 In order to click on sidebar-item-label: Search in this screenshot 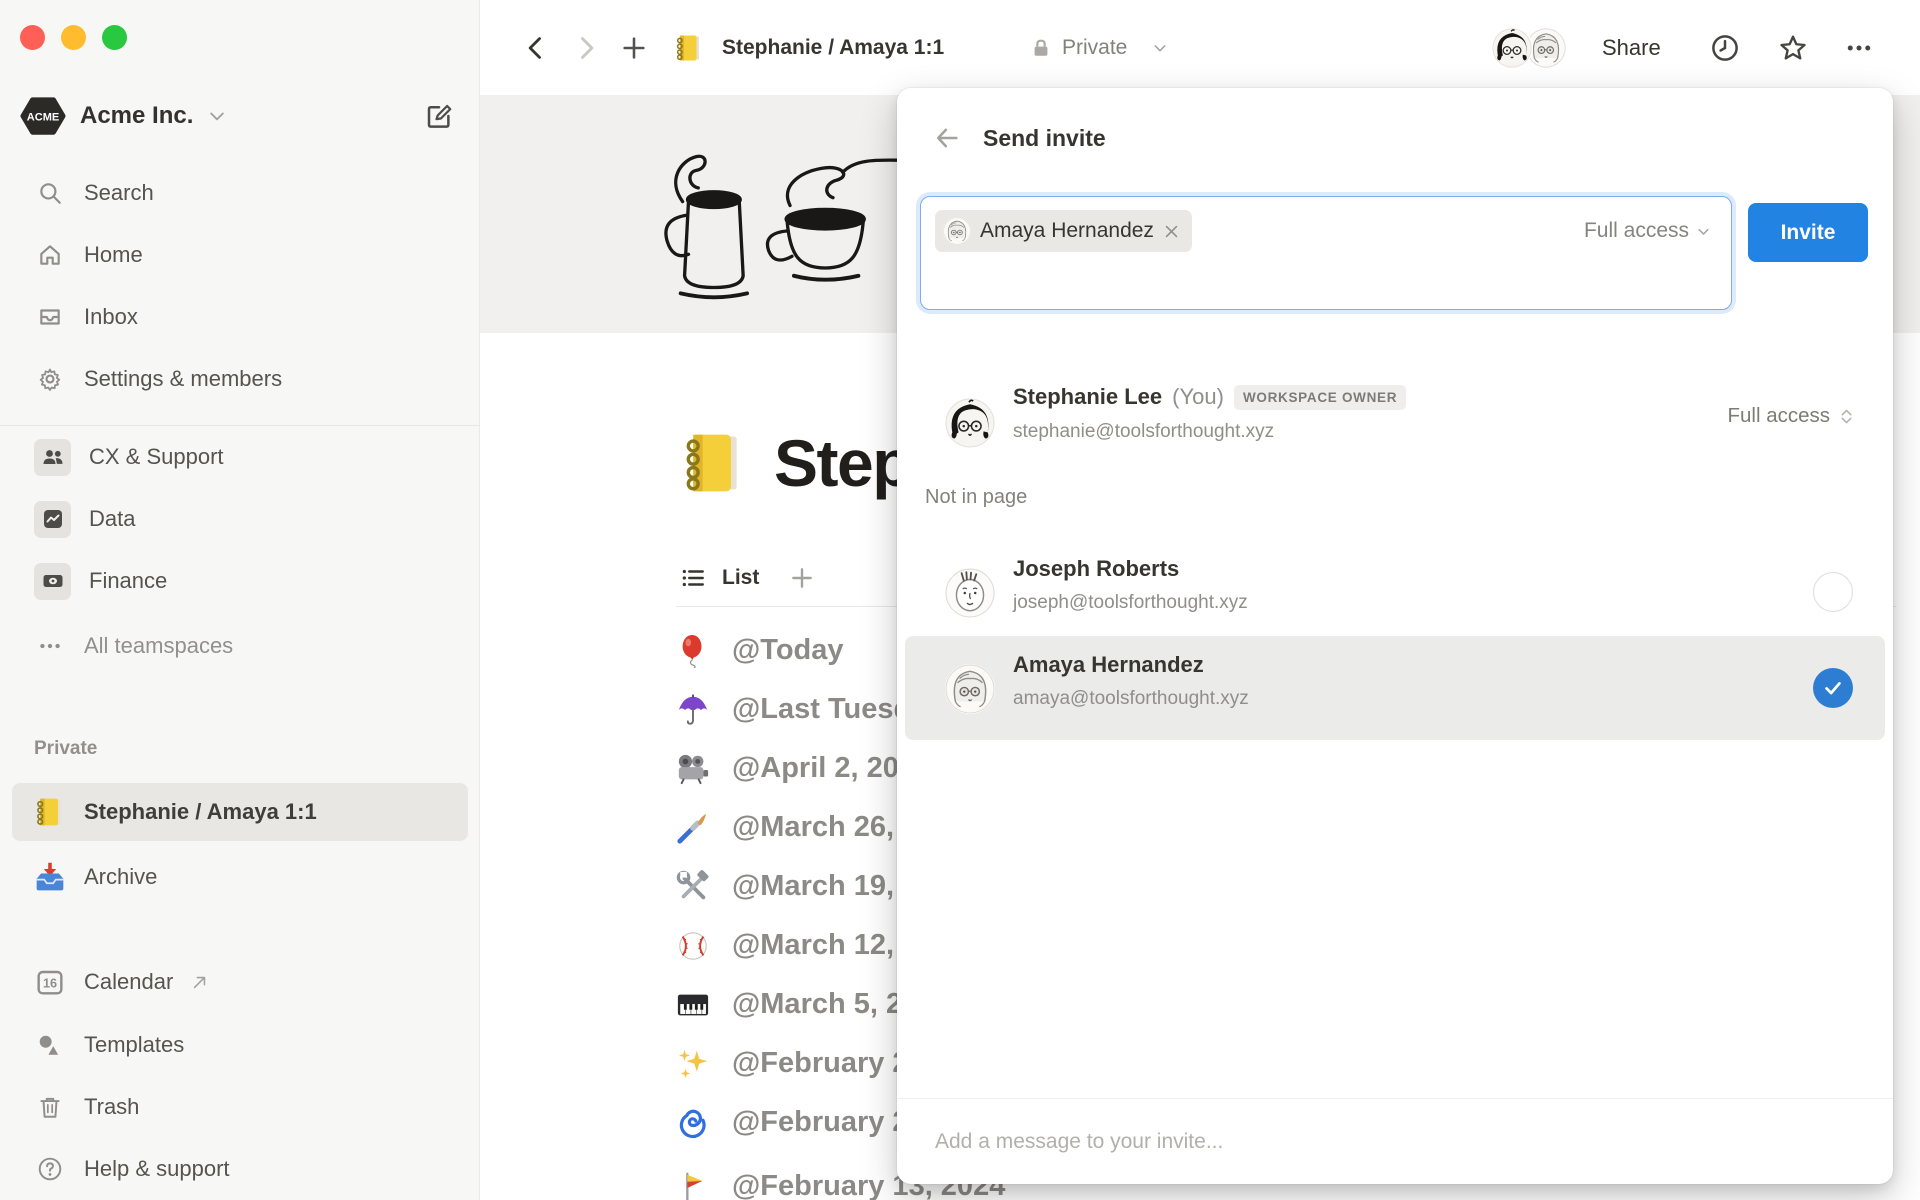, I will do `click(119, 192)`.